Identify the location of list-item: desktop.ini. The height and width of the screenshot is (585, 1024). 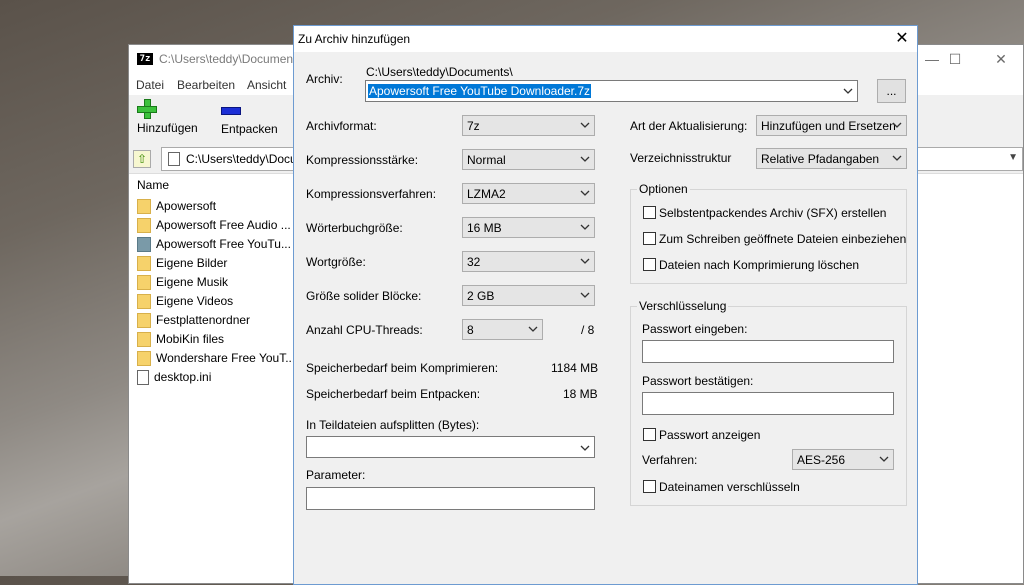
(174, 379).